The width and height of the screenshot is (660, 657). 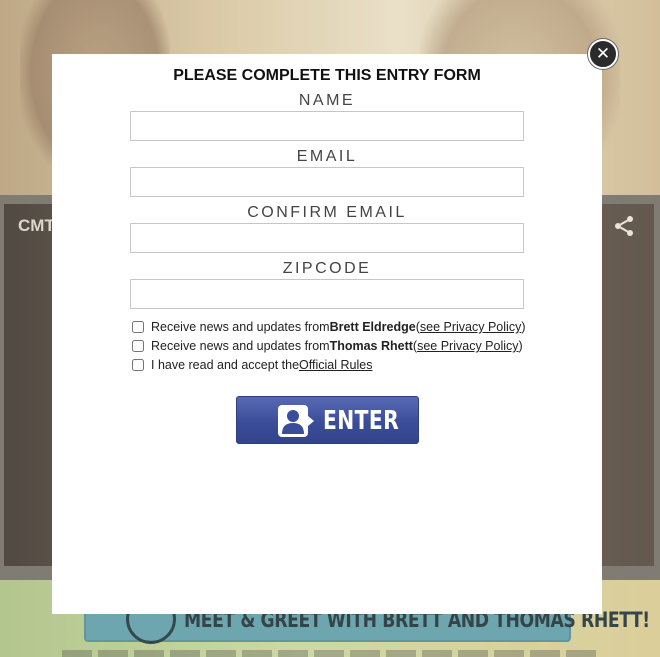 What do you see at coordinates (520, 346) in the screenshot?
I see `optin-thomas-suffix: )` at bounding box center [520, 346].